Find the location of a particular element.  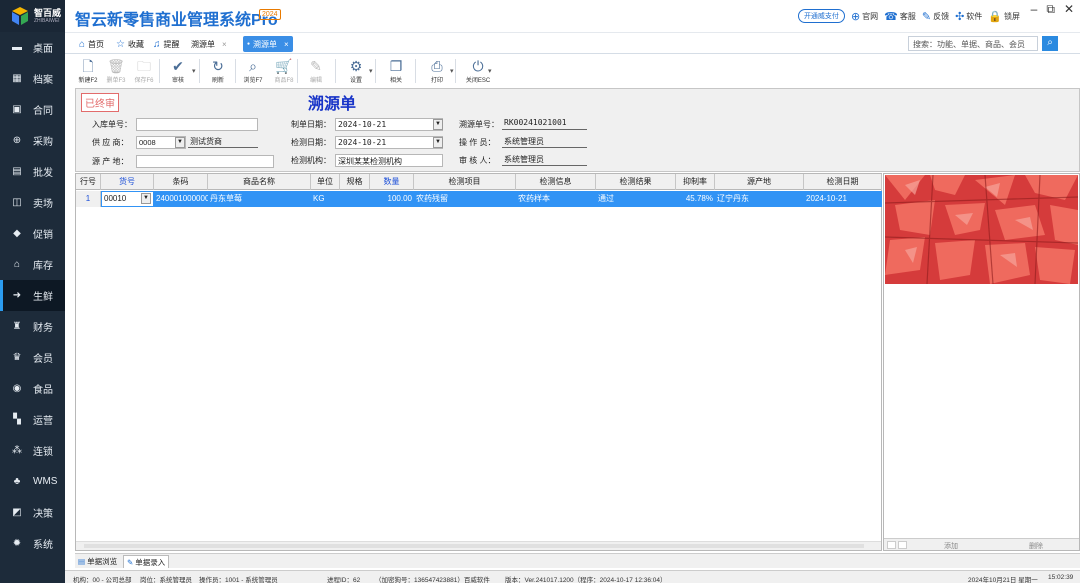

close-icon: ✕ is located at coordinates (1069, 9).